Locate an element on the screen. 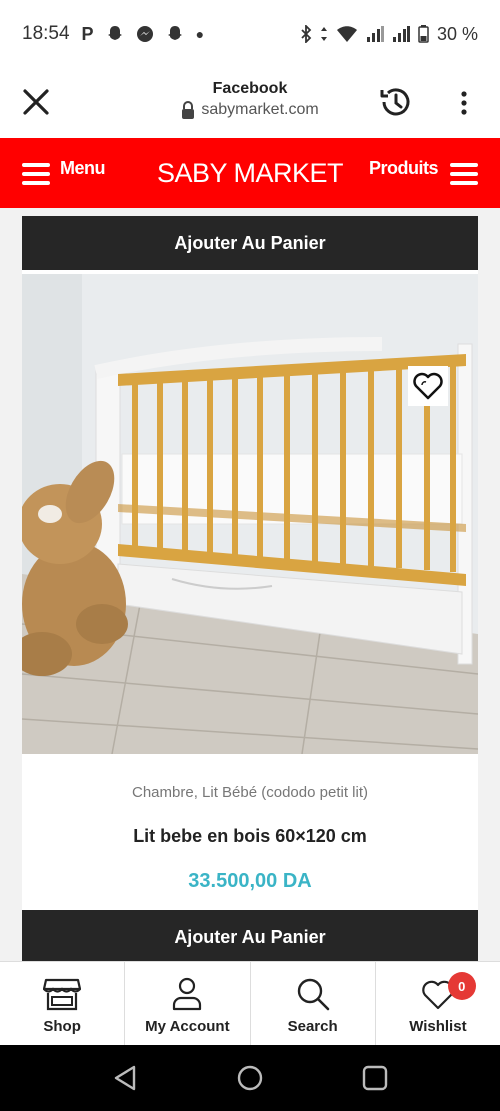  android-back-button is located at coordinates (125, 1078).